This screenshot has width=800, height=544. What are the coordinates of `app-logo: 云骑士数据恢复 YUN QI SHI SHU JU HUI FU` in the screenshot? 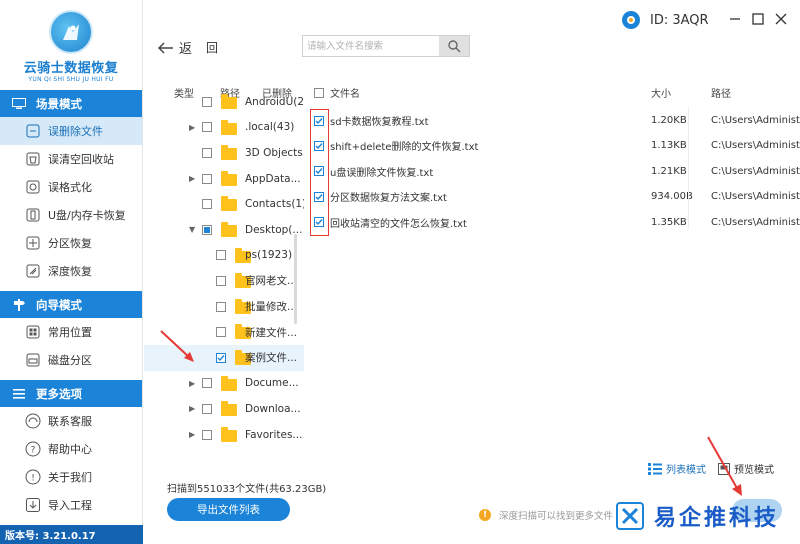 It's located at (71, 45).